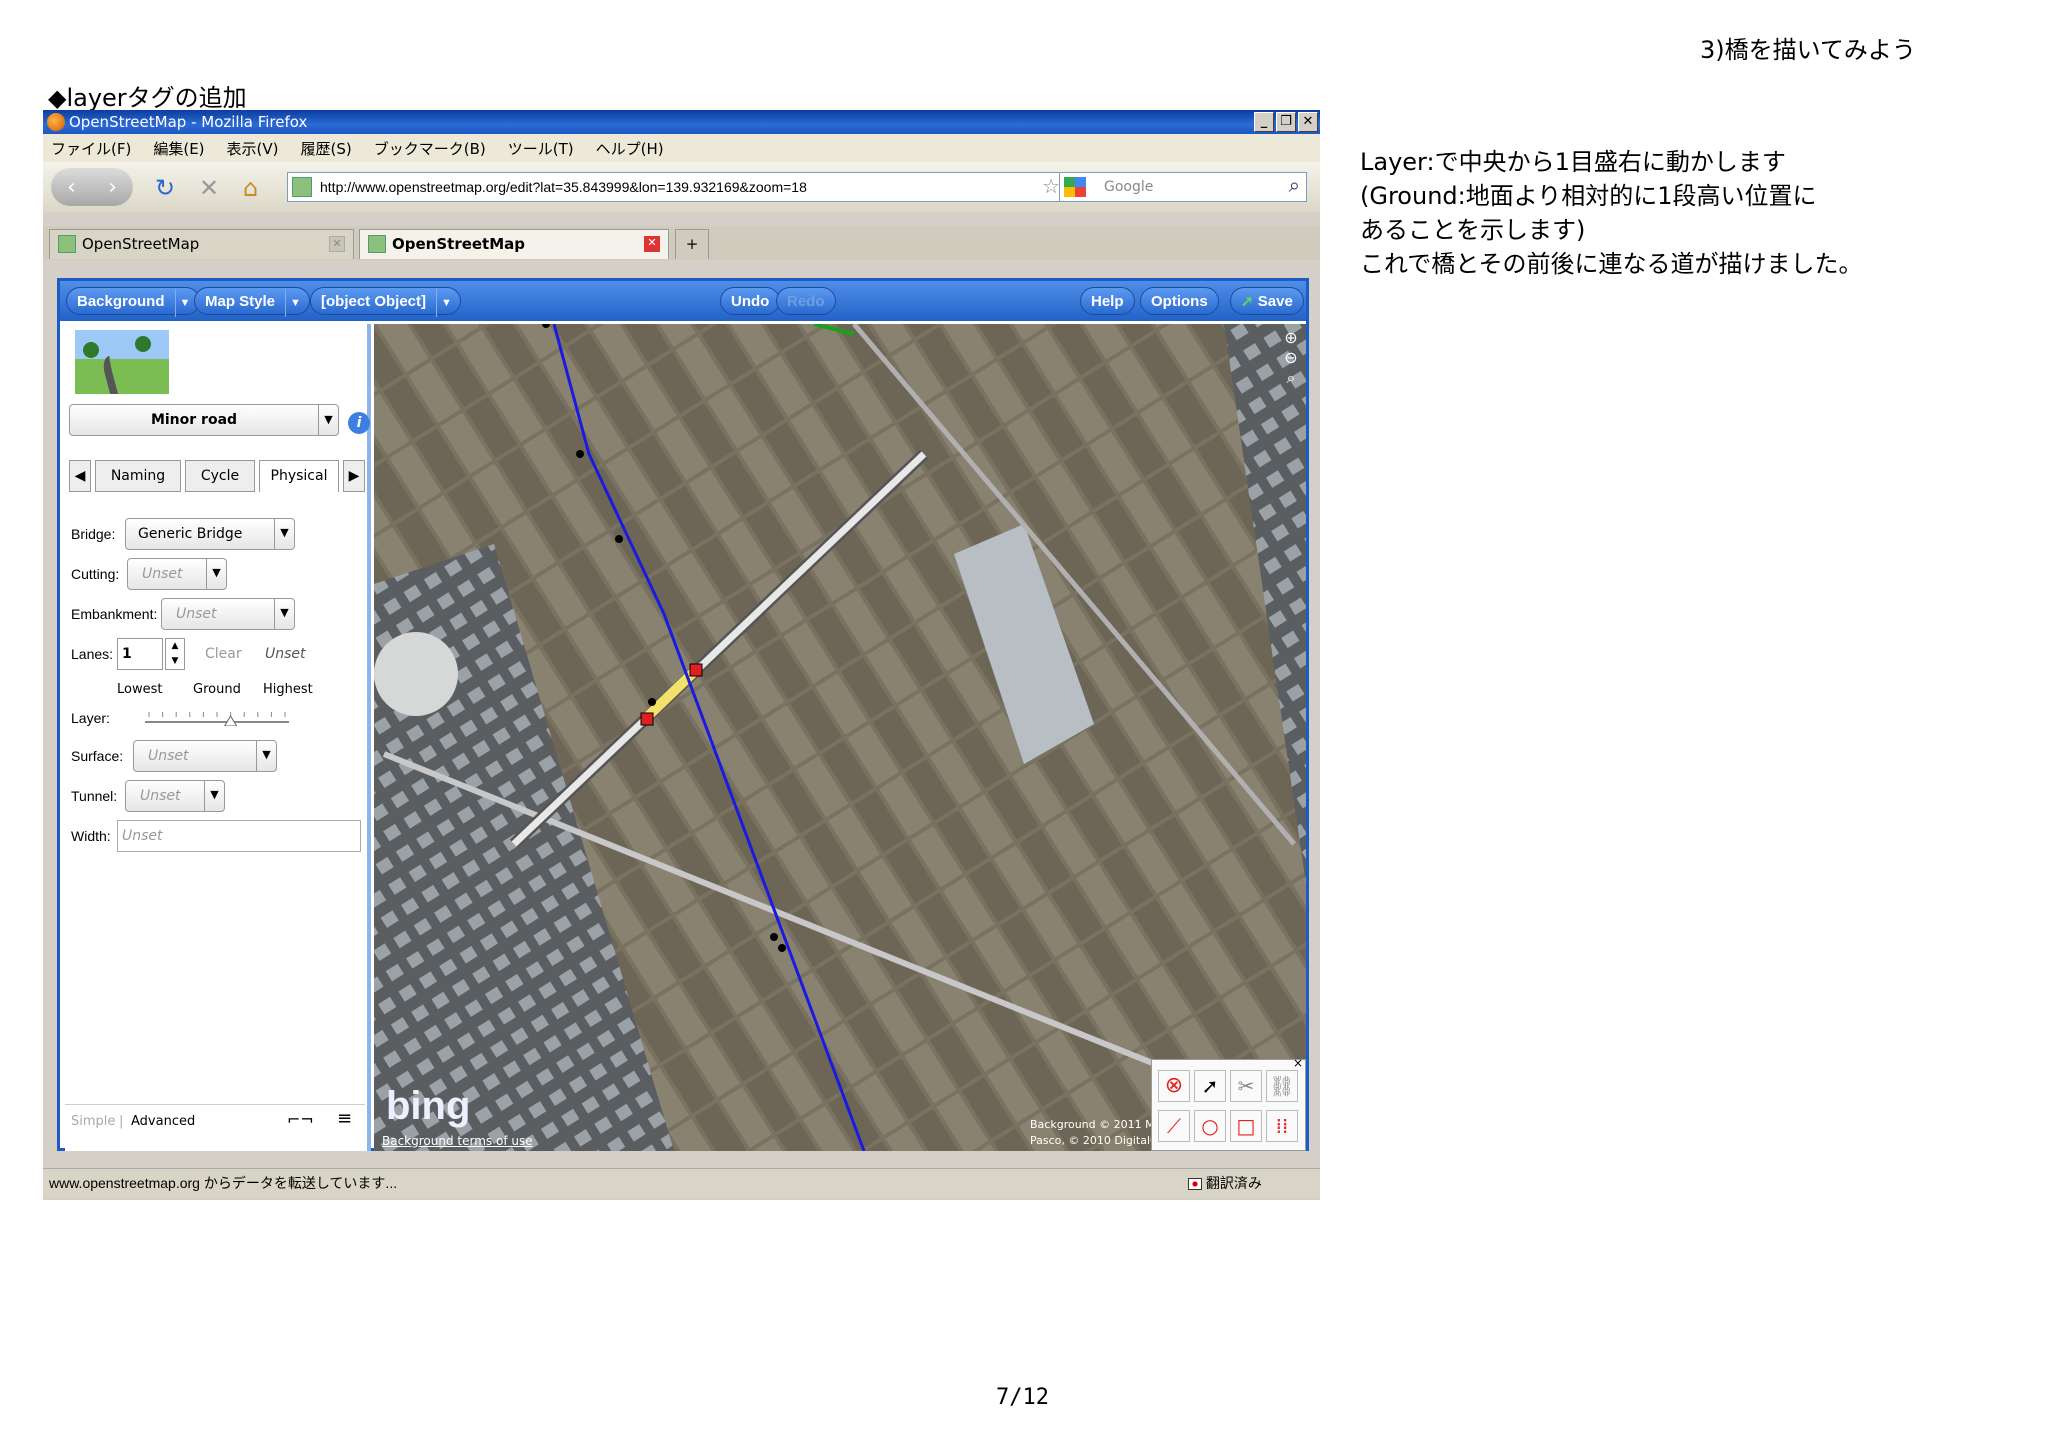 This screenshot has width=2048, height=1447. I want to click on restore-button: ❐, so click(1286, 122).